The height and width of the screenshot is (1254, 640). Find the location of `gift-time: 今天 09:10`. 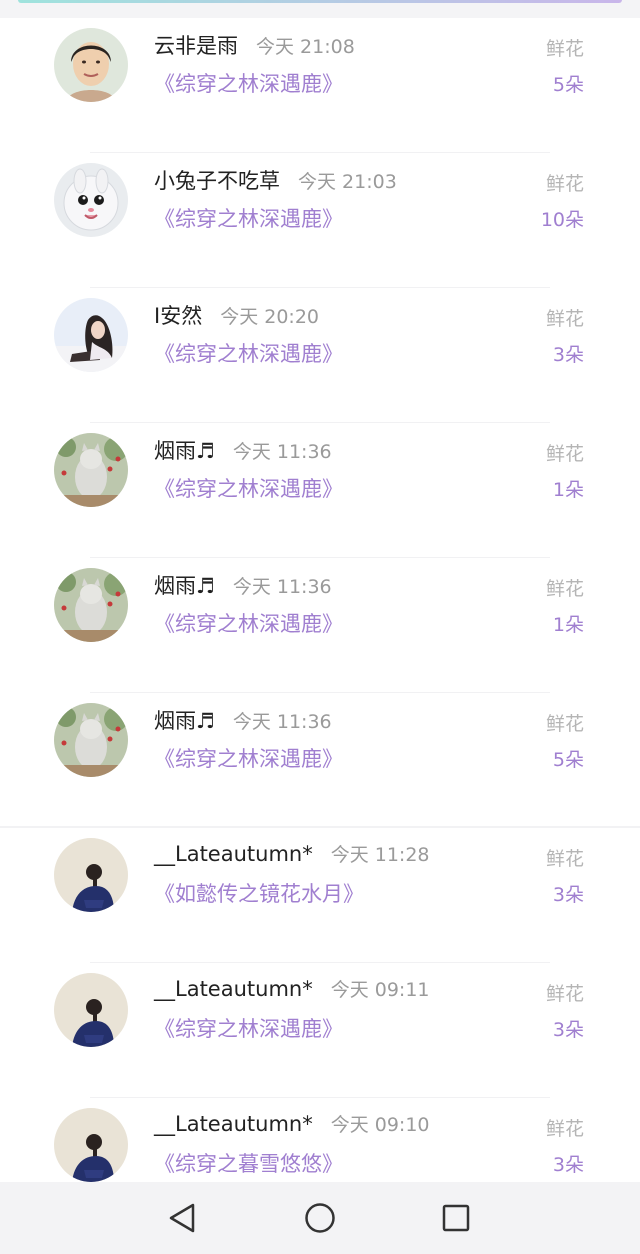

gift-time: 今天 09:10 is located at coordinates (380, 1125).